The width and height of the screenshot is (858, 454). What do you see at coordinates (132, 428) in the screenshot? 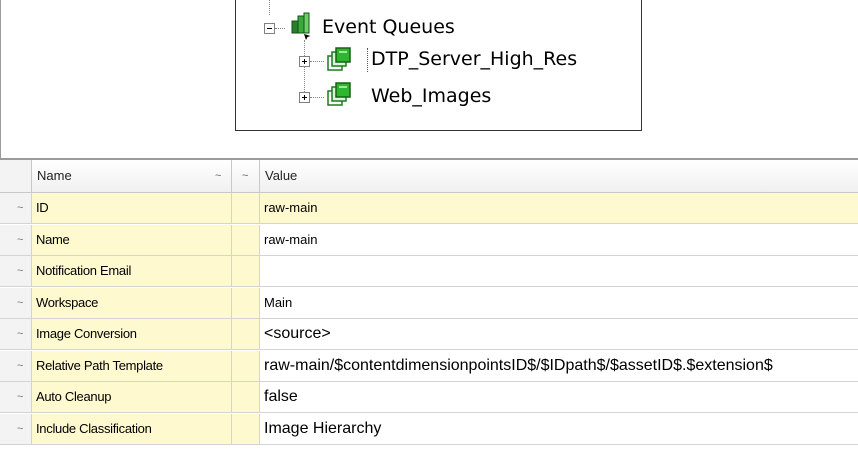
I see `property-name: Include Classification` at bounding box center [132, 428].